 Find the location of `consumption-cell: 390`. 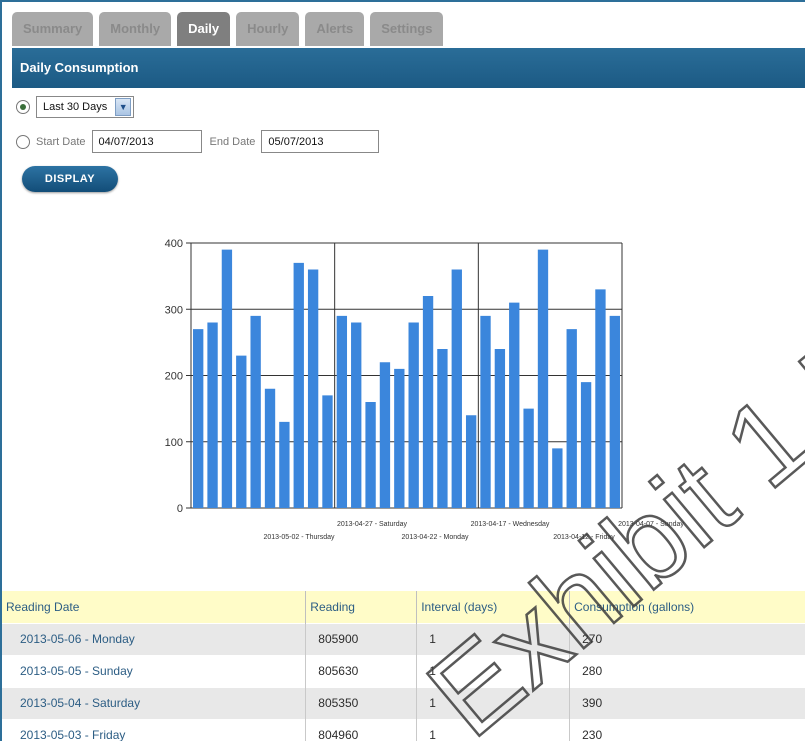

consumption-cell: 390 is located at coordinates (687, 702).